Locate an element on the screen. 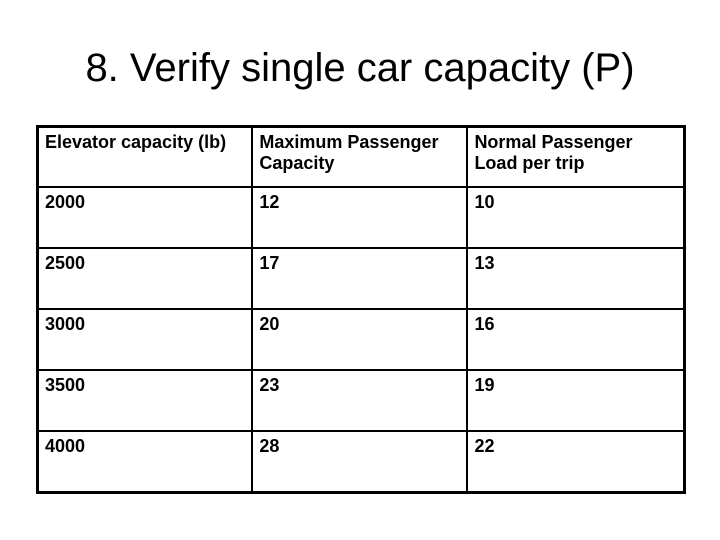  cell-max-passenger-capacity: 20 is located at coordinates (360, 339).